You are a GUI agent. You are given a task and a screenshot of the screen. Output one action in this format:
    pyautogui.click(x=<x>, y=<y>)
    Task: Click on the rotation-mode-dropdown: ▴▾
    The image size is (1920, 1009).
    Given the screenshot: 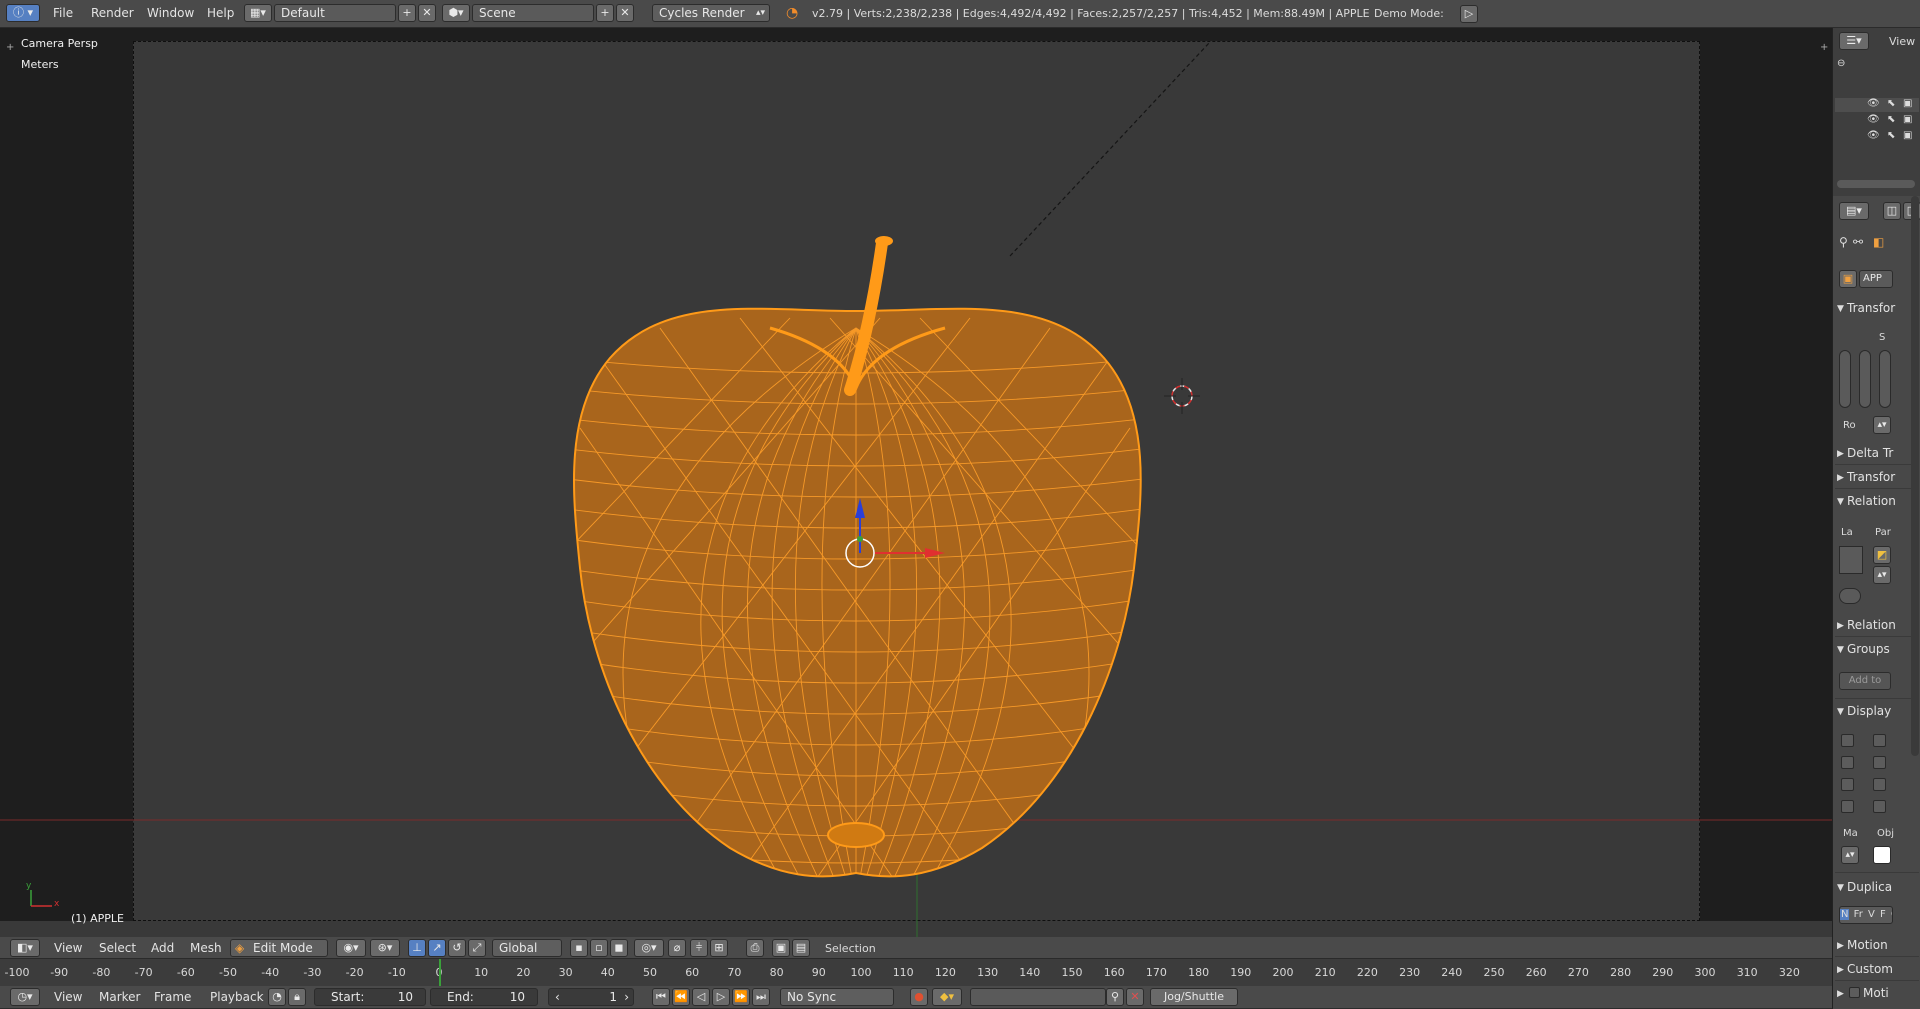 What is the action you would take?
    pyautogui.click(x=1882, y=425)
    